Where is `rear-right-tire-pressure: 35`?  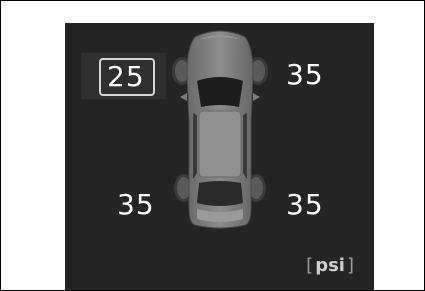 rear-right-tire-pressure: 35 is located at coordinates (305, 204).